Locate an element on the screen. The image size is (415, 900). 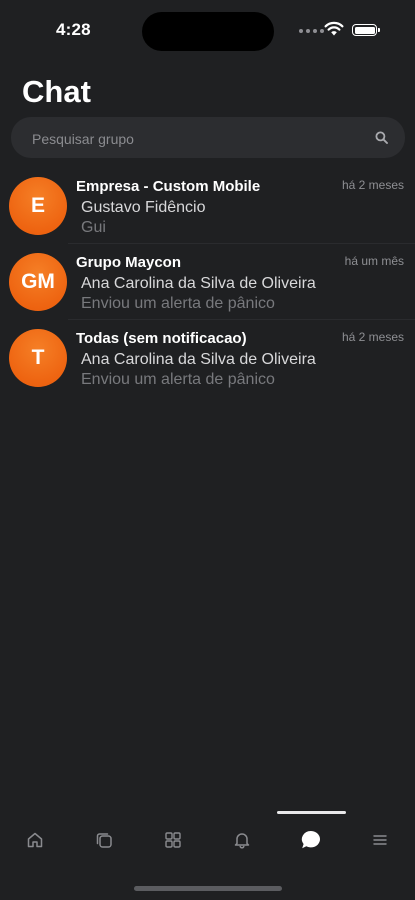
tab-menu is located at coordinates (380, 840).